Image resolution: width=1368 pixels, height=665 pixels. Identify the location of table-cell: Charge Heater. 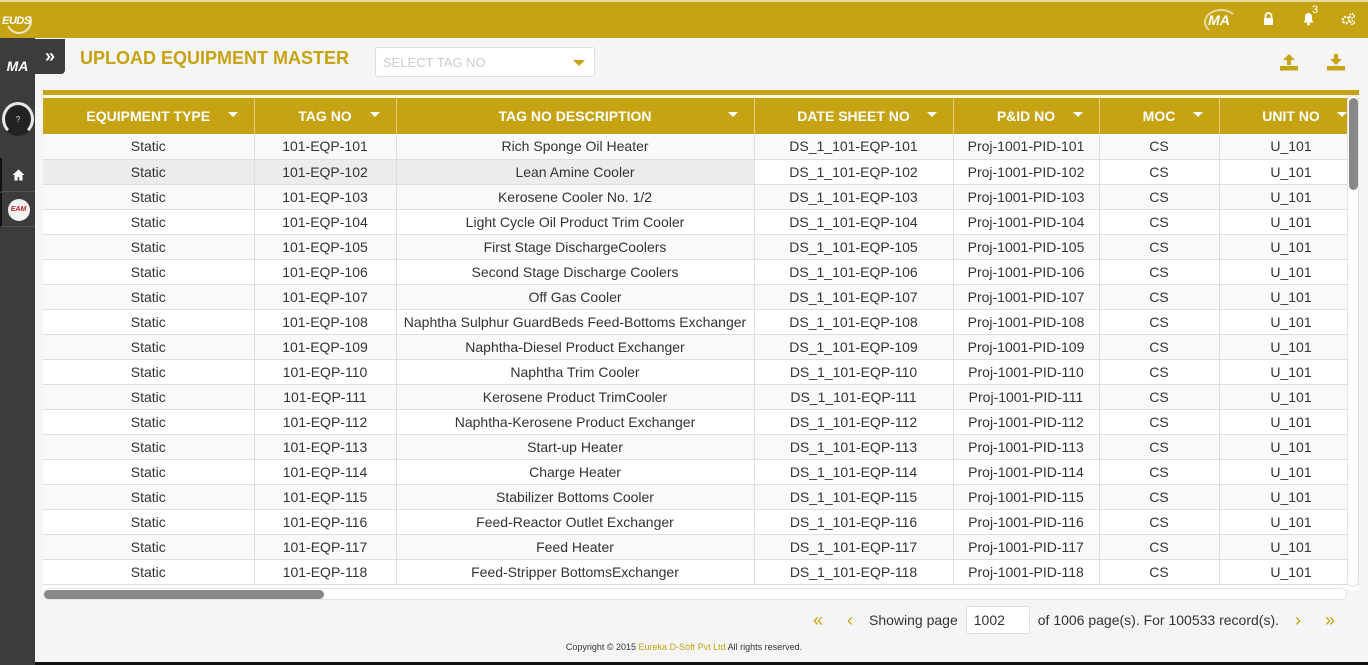
(575, 472).